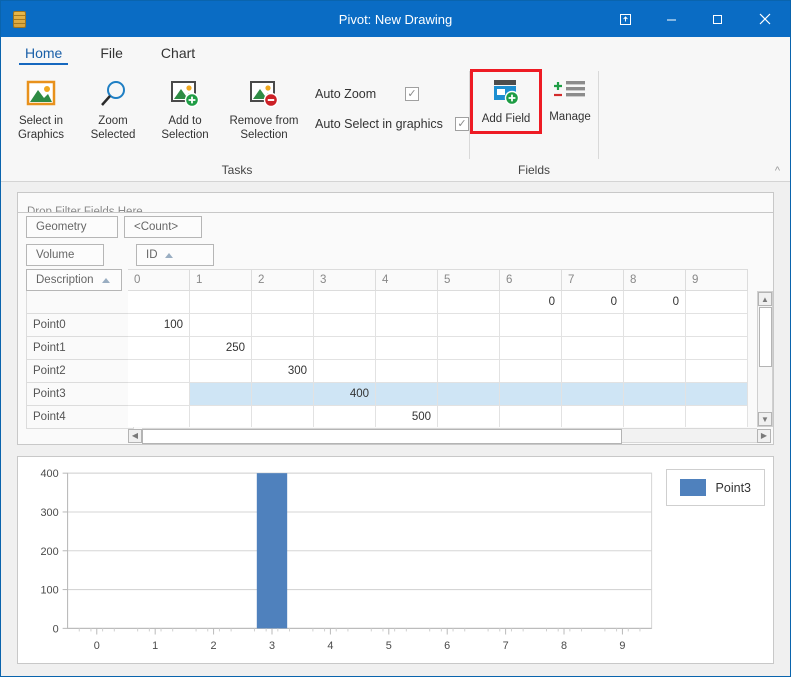 The height and width of the screenshot is (677, 791). What do you see at coordinates (135, 435) in the screenshot?
I see `scroll-left-icon: ◀` at bounding box center [135, 435].